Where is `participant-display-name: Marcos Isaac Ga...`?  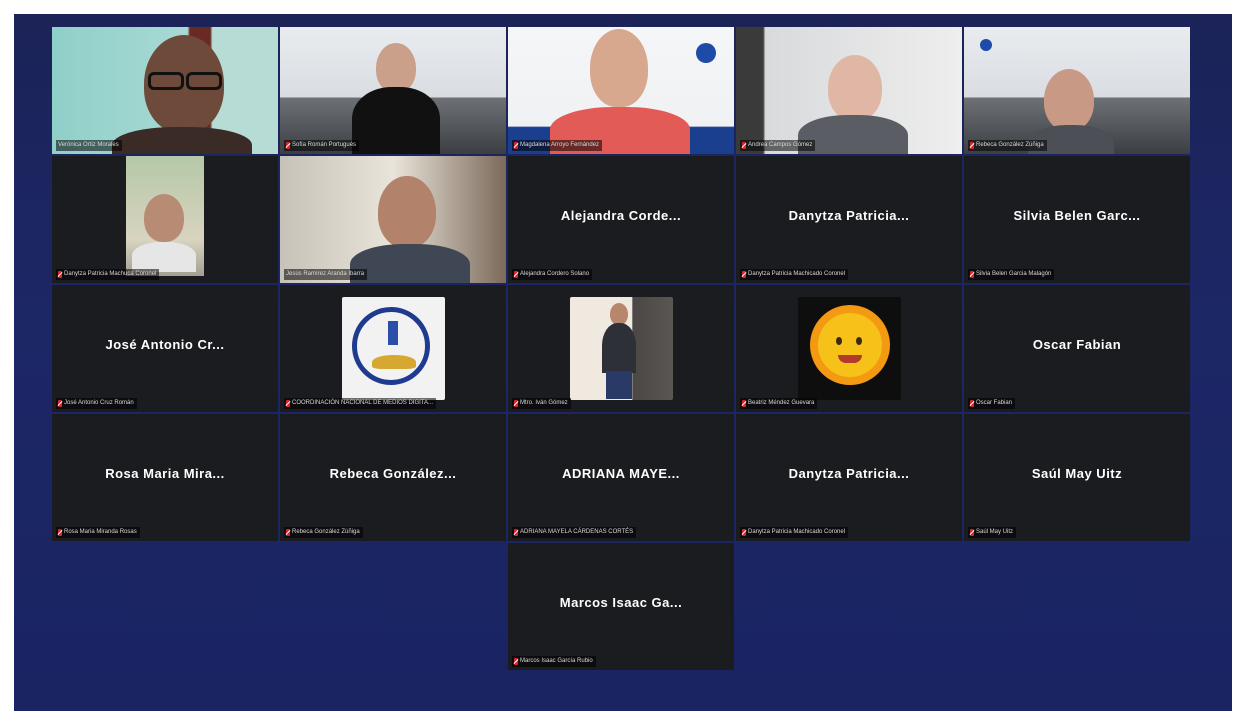 participant-display-name: Marcos Isaac Ga... is located at coordinates (621, 602).